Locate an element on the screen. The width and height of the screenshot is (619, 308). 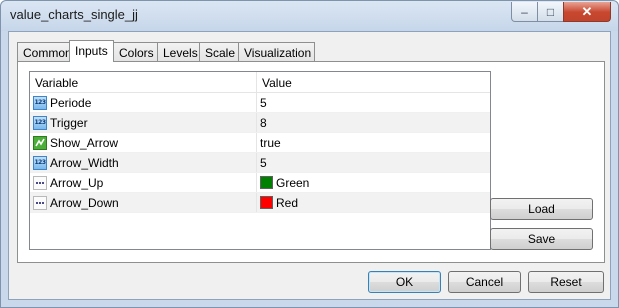
close-button: ✕ is located at coordinates (587, 12).